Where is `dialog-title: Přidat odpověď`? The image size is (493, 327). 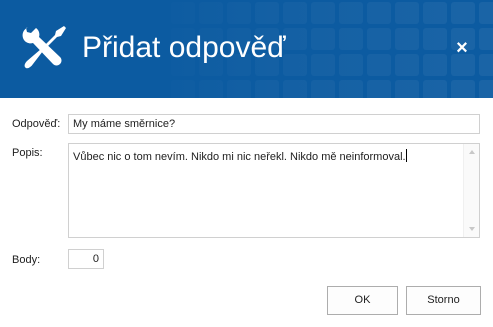
dialog-title: Přidat odpověď is located at coordinates (184, 47).